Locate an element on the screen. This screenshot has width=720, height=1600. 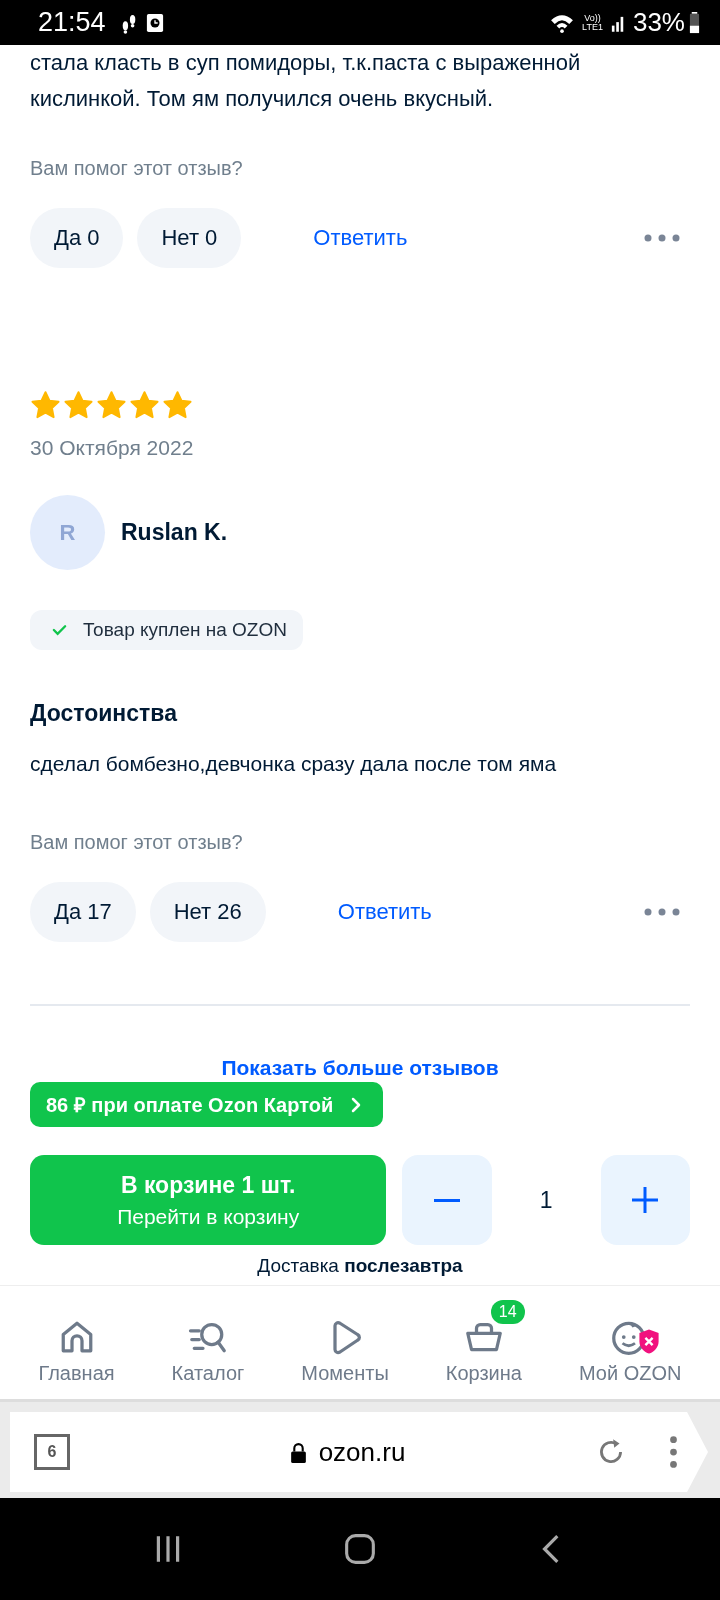
nav-item: Моменты is located at coordinates (345, 1342).